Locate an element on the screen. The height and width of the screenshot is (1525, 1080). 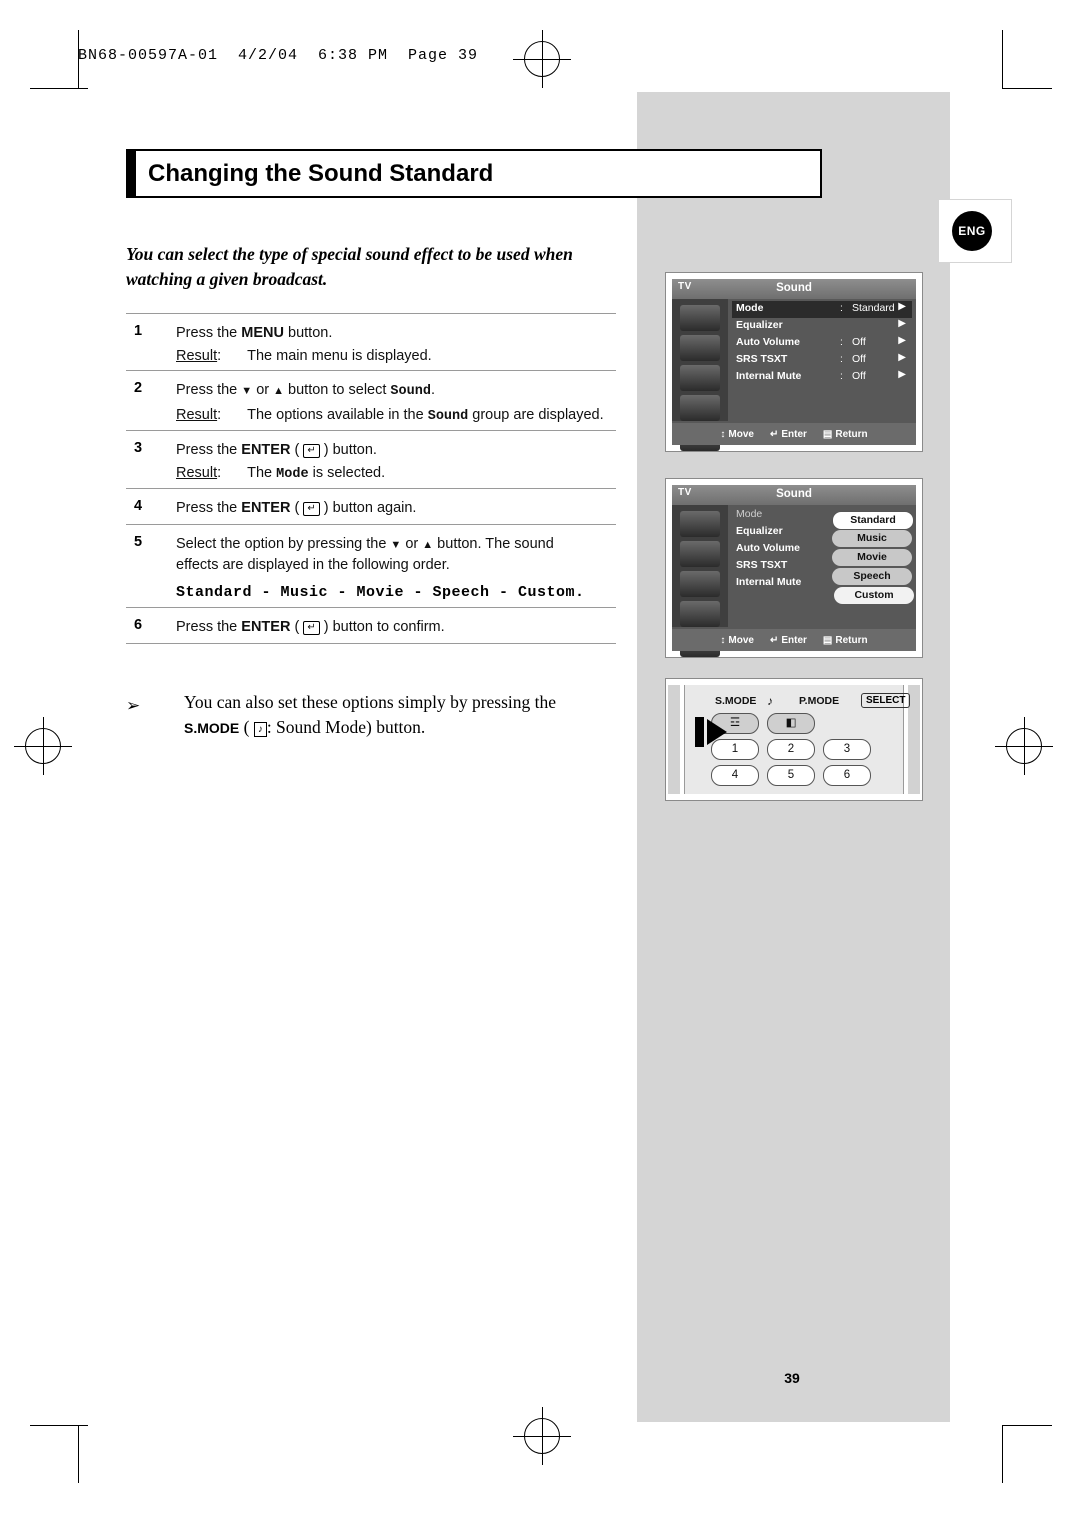
crop-mark-top-left-h is located at coordinates (59, 88).